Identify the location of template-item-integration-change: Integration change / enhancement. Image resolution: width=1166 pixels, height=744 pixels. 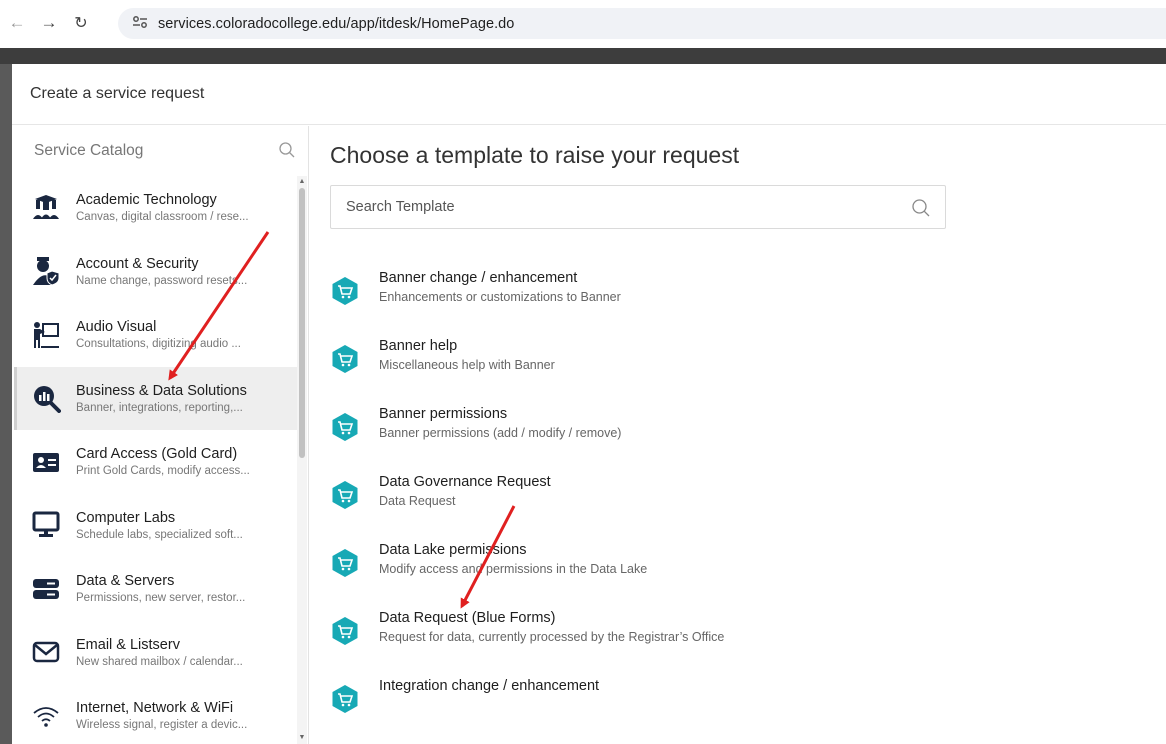
(730, 708).